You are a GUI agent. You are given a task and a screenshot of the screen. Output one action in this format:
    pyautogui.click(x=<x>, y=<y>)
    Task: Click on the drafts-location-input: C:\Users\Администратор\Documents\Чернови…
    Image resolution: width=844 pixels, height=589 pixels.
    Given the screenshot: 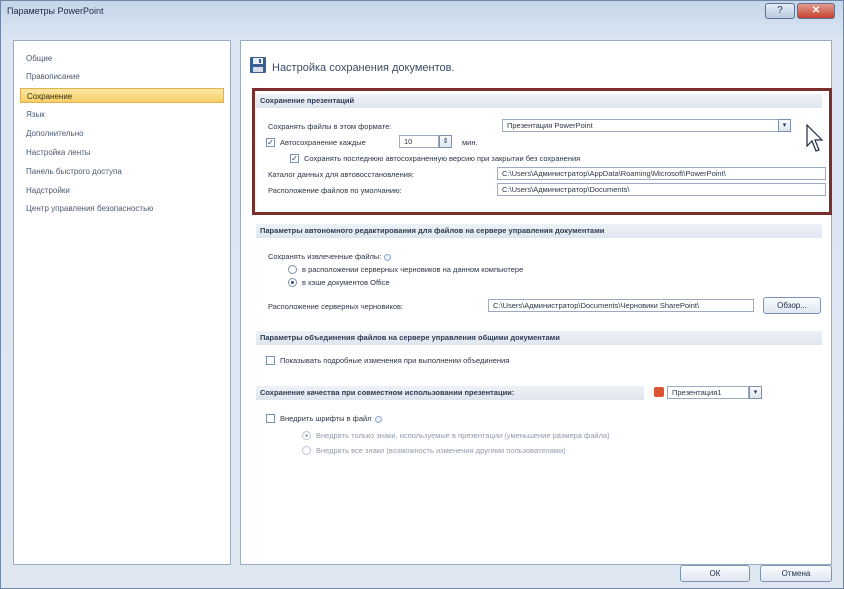 What is the action you would take?
    pyautogui.click(x=621, y=305)
    